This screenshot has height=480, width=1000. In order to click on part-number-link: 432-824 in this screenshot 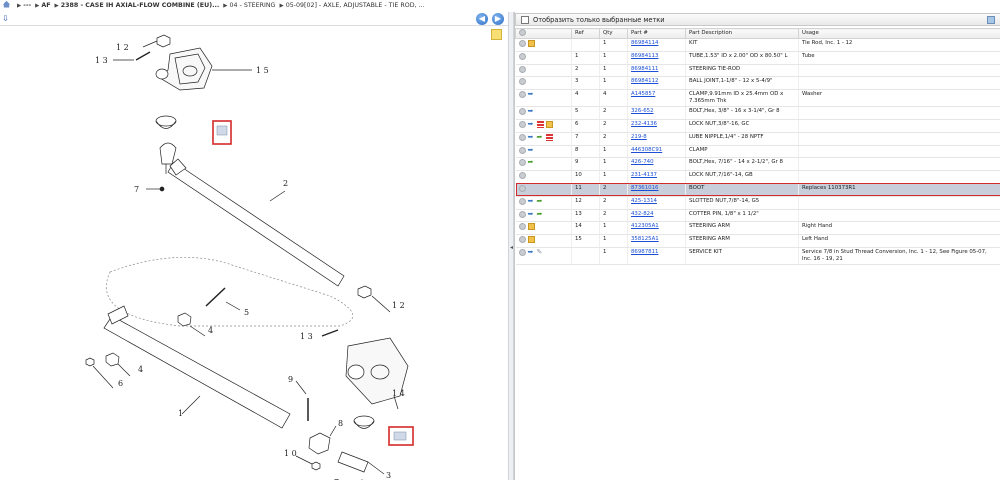, I will do `click(642, 214)`.